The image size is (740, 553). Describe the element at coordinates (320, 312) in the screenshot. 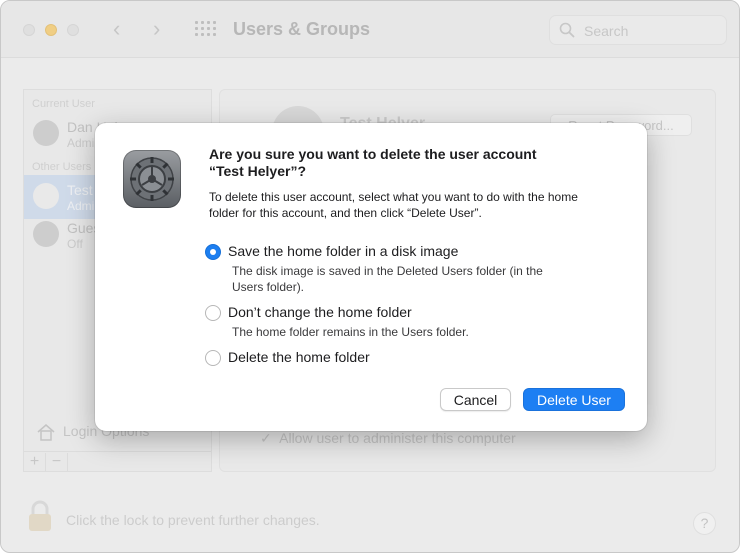

I see `option-label: Don’t change the home folder` at that location.